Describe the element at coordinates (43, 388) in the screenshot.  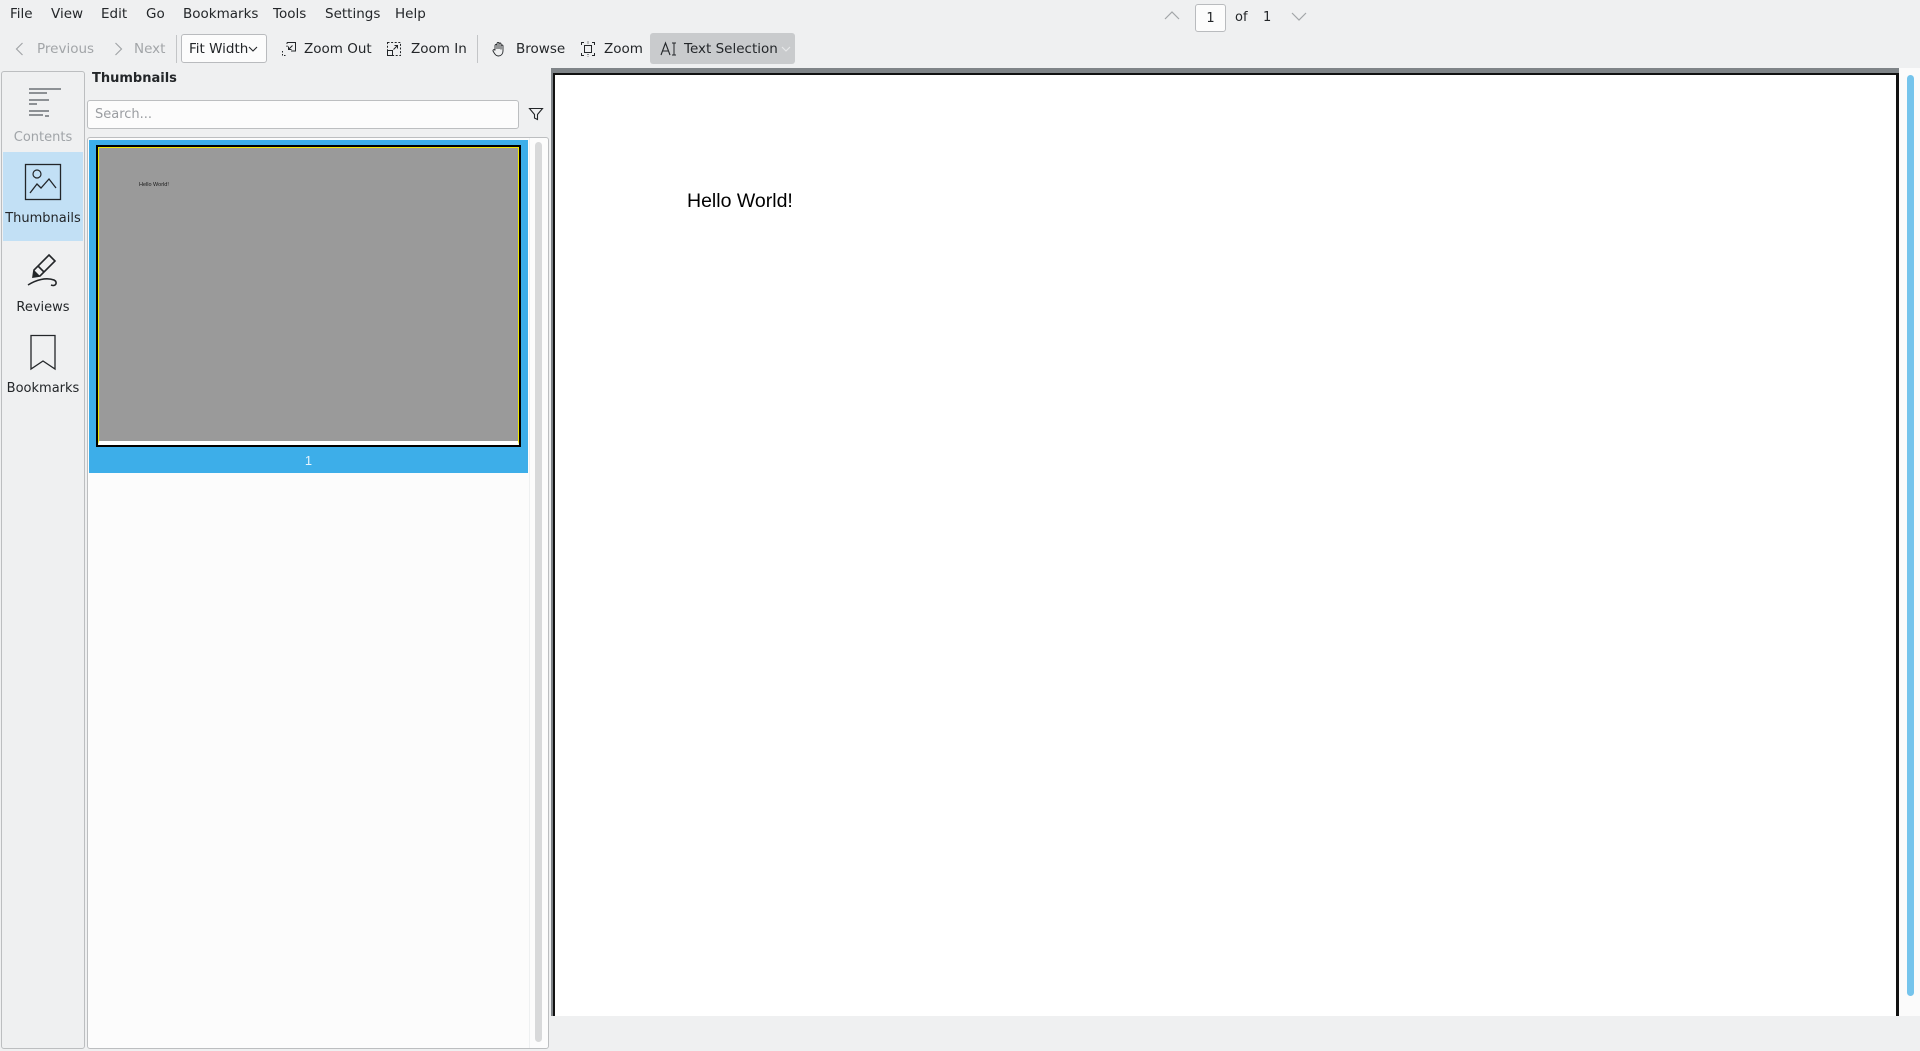
I see `sidebar-item-label: Bookmarks` at that location.